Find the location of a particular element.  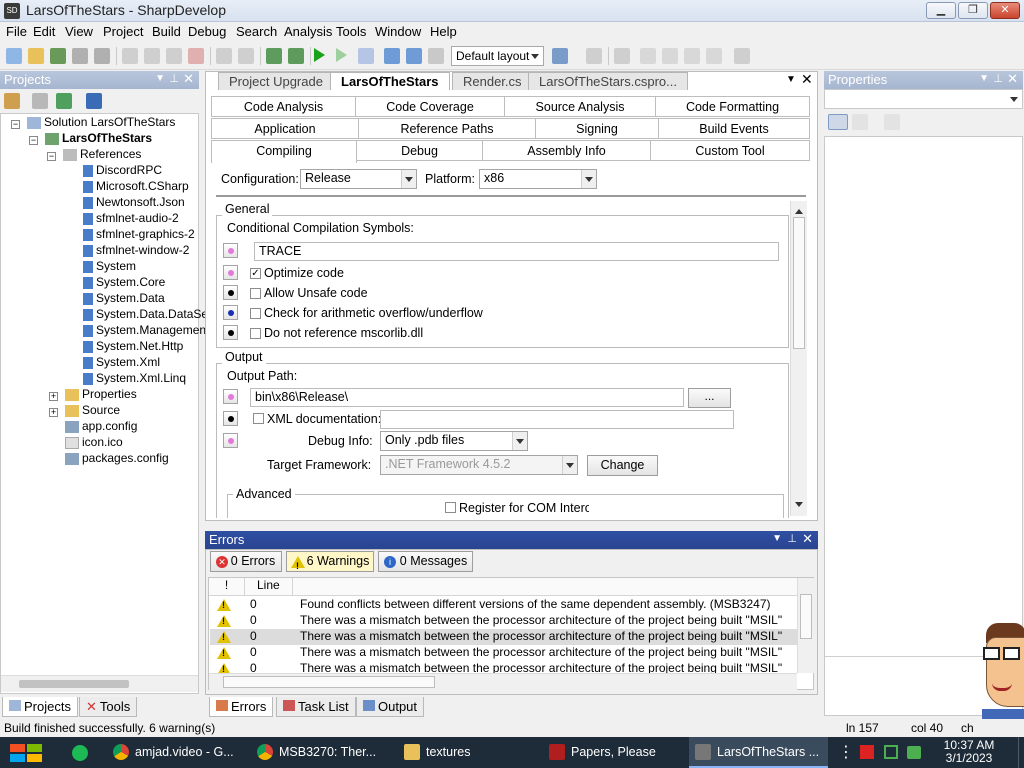

menu-analysis: Analysis is located at coordinates (308, 31).